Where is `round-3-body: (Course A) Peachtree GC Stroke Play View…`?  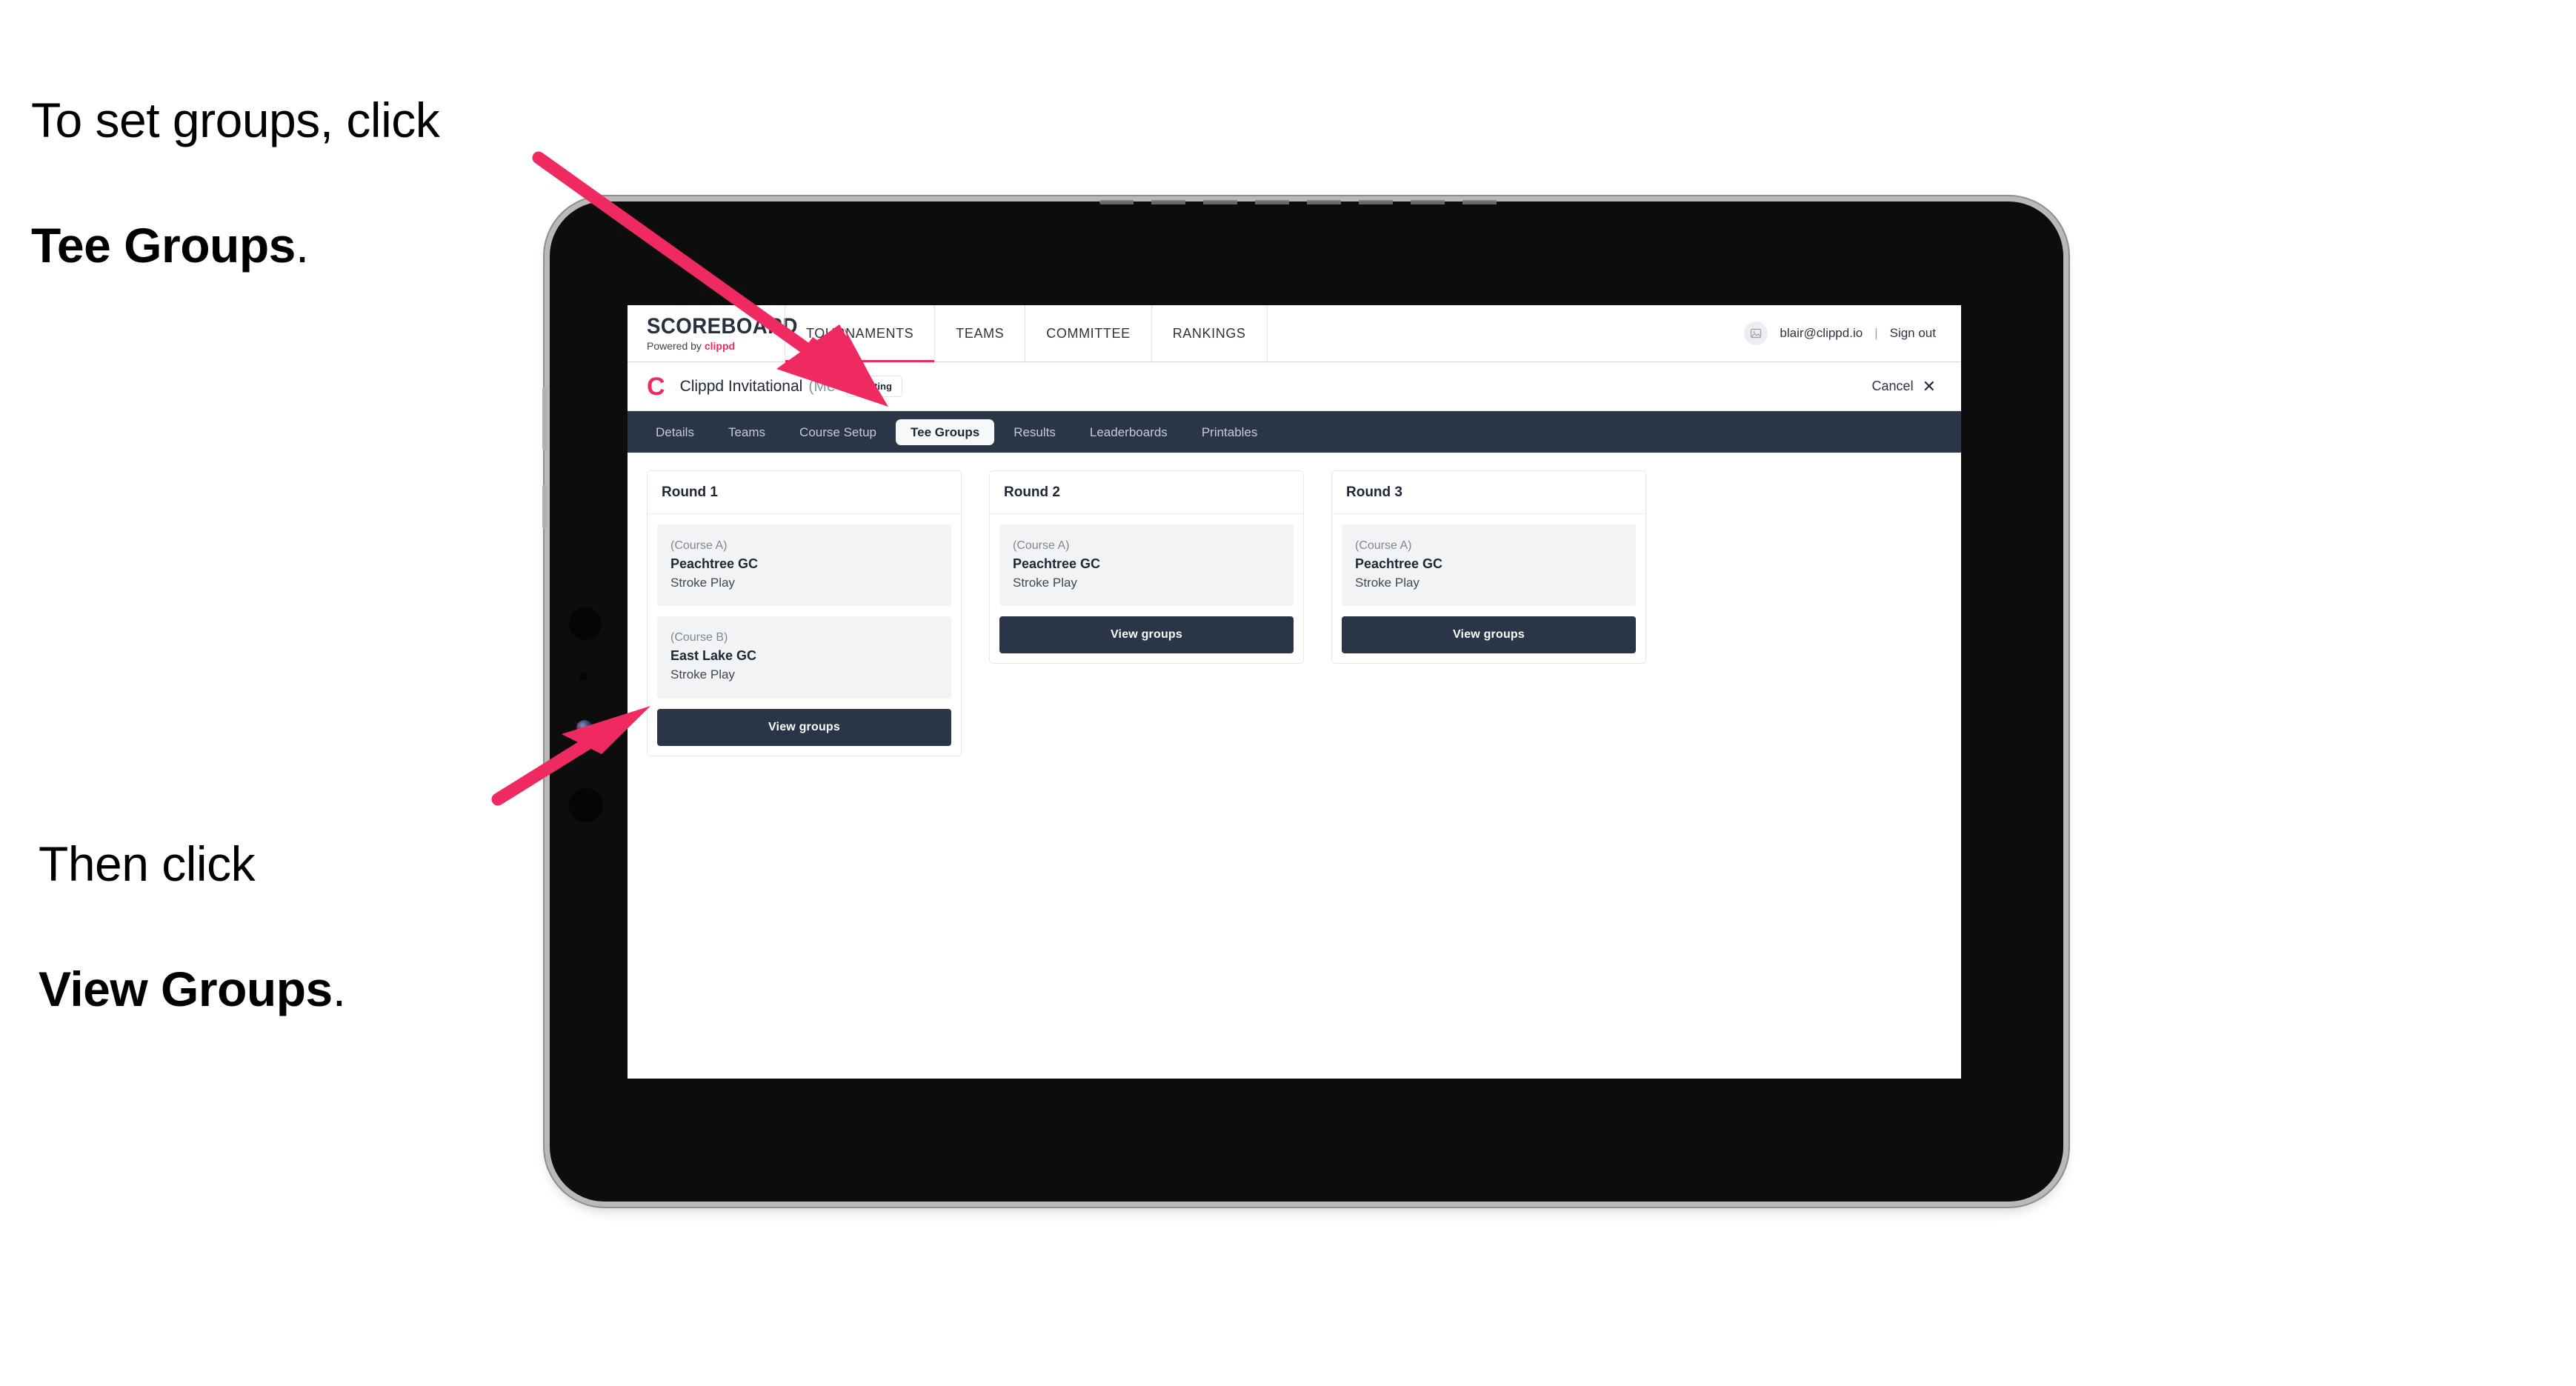 round-3-body: (Course A) Peachtree GC Stroke Play View… is located at coordinates (1488, 588).